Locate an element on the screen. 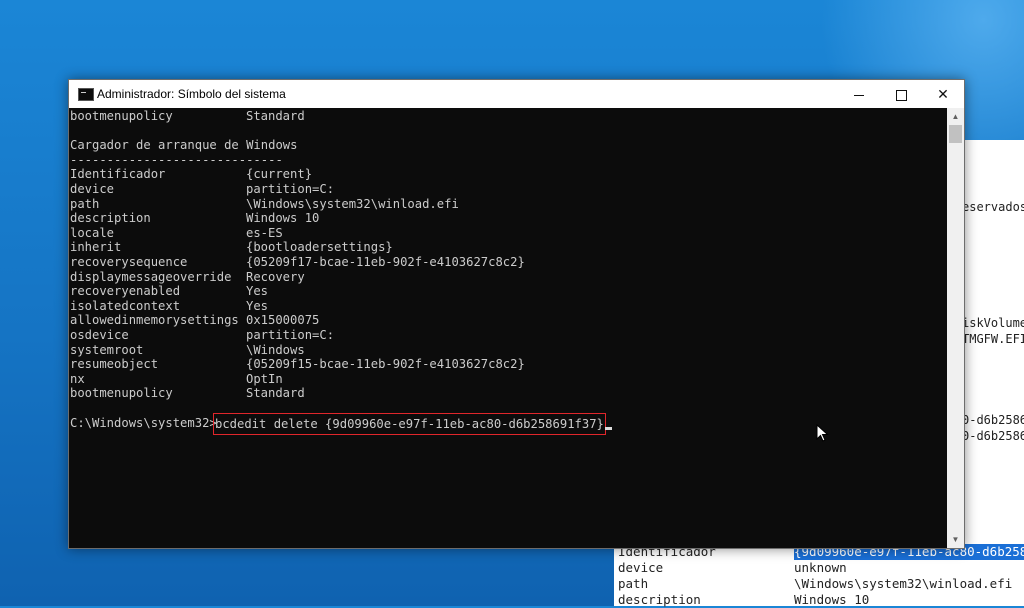 Image resolution: width=1024 pixels, height=608 pixels. window-title: Administrador: Símbolo del sistema is located at coordinates (191, 94).